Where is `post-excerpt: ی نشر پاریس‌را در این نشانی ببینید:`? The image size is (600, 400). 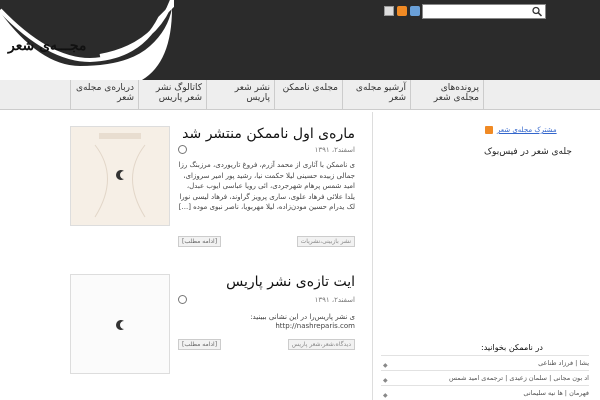 post-excerpt: ی نشر پاریس‌را در این نشانی ببینید: is located at coordinates (302, 317).